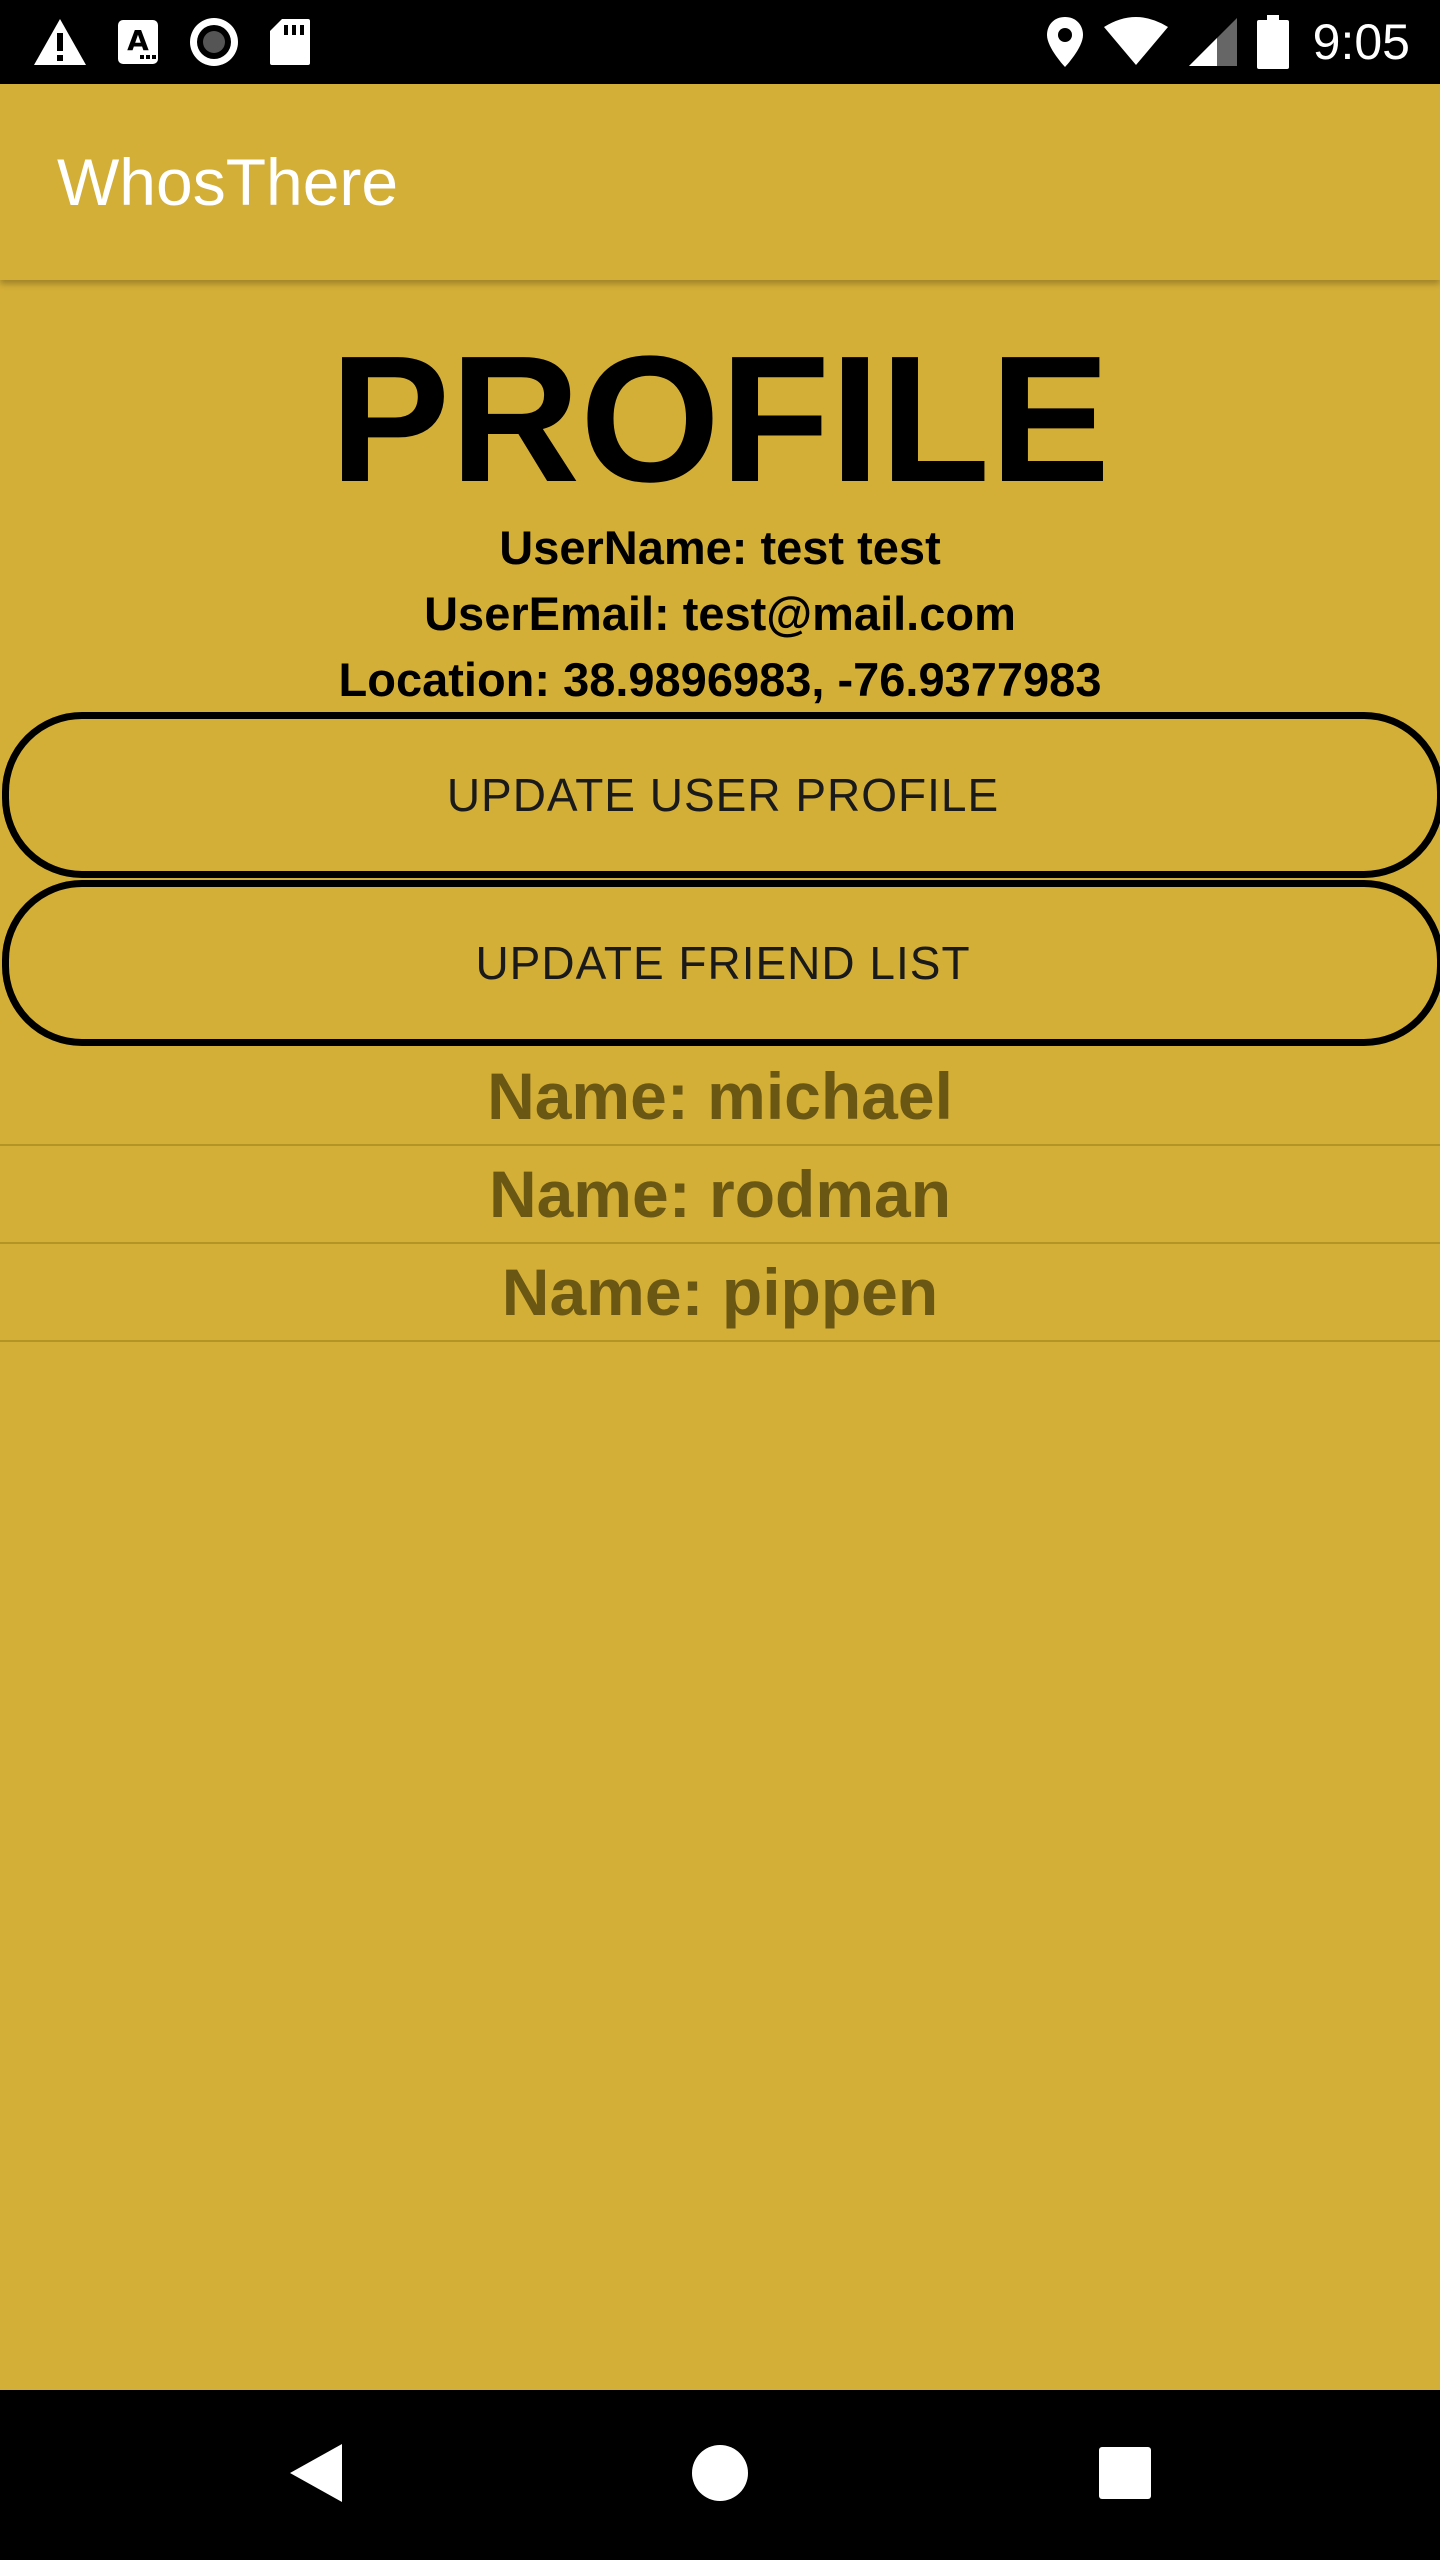  Describe the element at coordinates (720, 419) in the screenshot. I see `page-title: PROFILE` at that location.